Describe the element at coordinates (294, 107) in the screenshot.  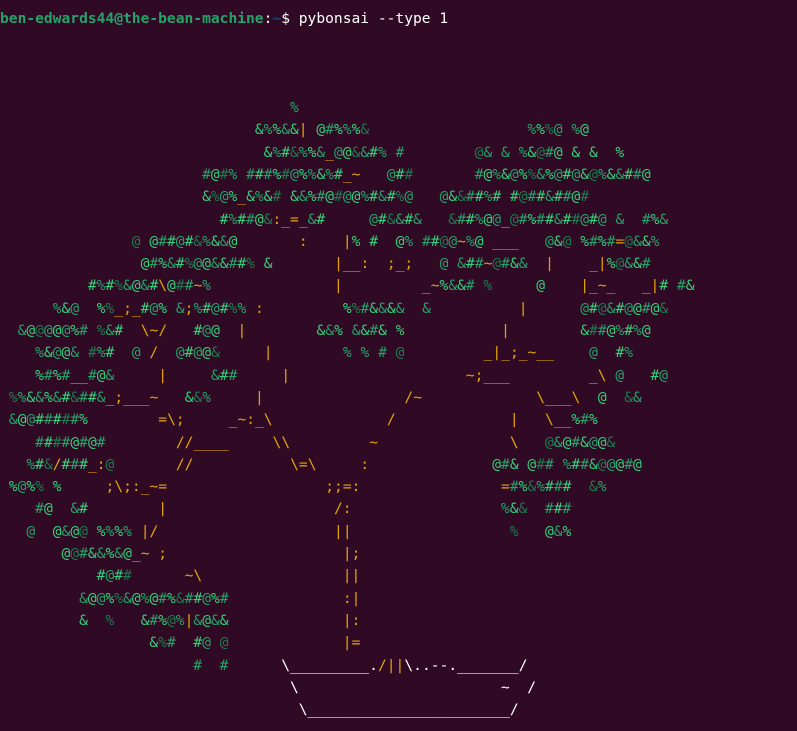
I see `tree-line: %` at that location.